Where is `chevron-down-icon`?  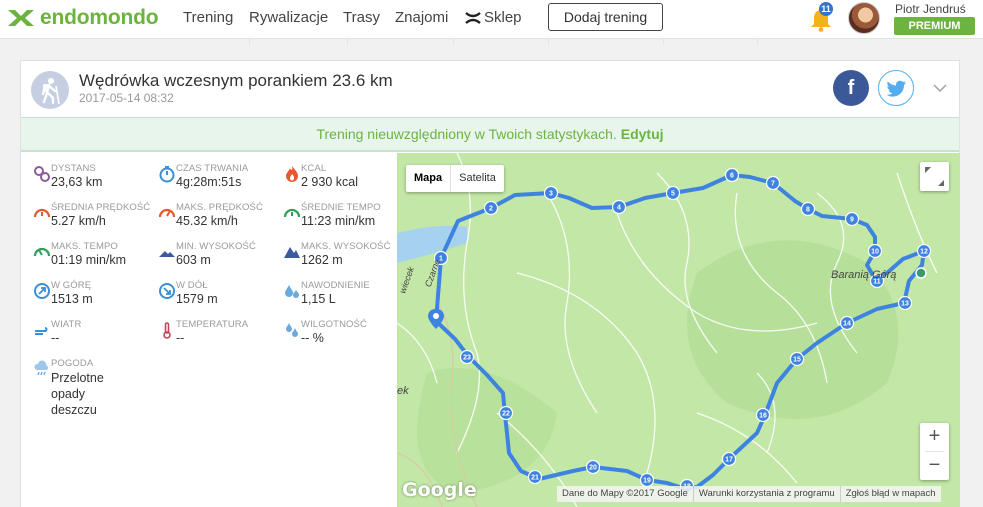 chevron-down-icon is located at coordinates (940, 88).